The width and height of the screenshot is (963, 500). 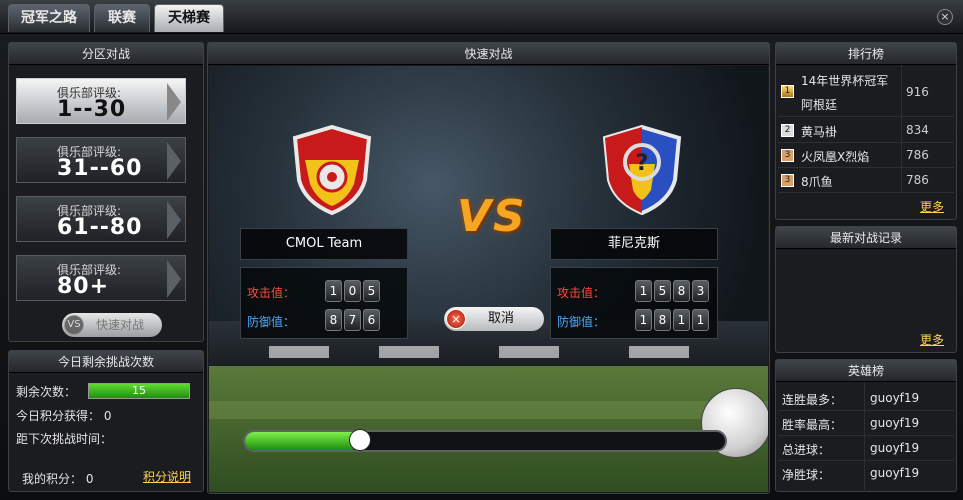 I want to click on my-points-value: 0, so click(x=89, y=479).